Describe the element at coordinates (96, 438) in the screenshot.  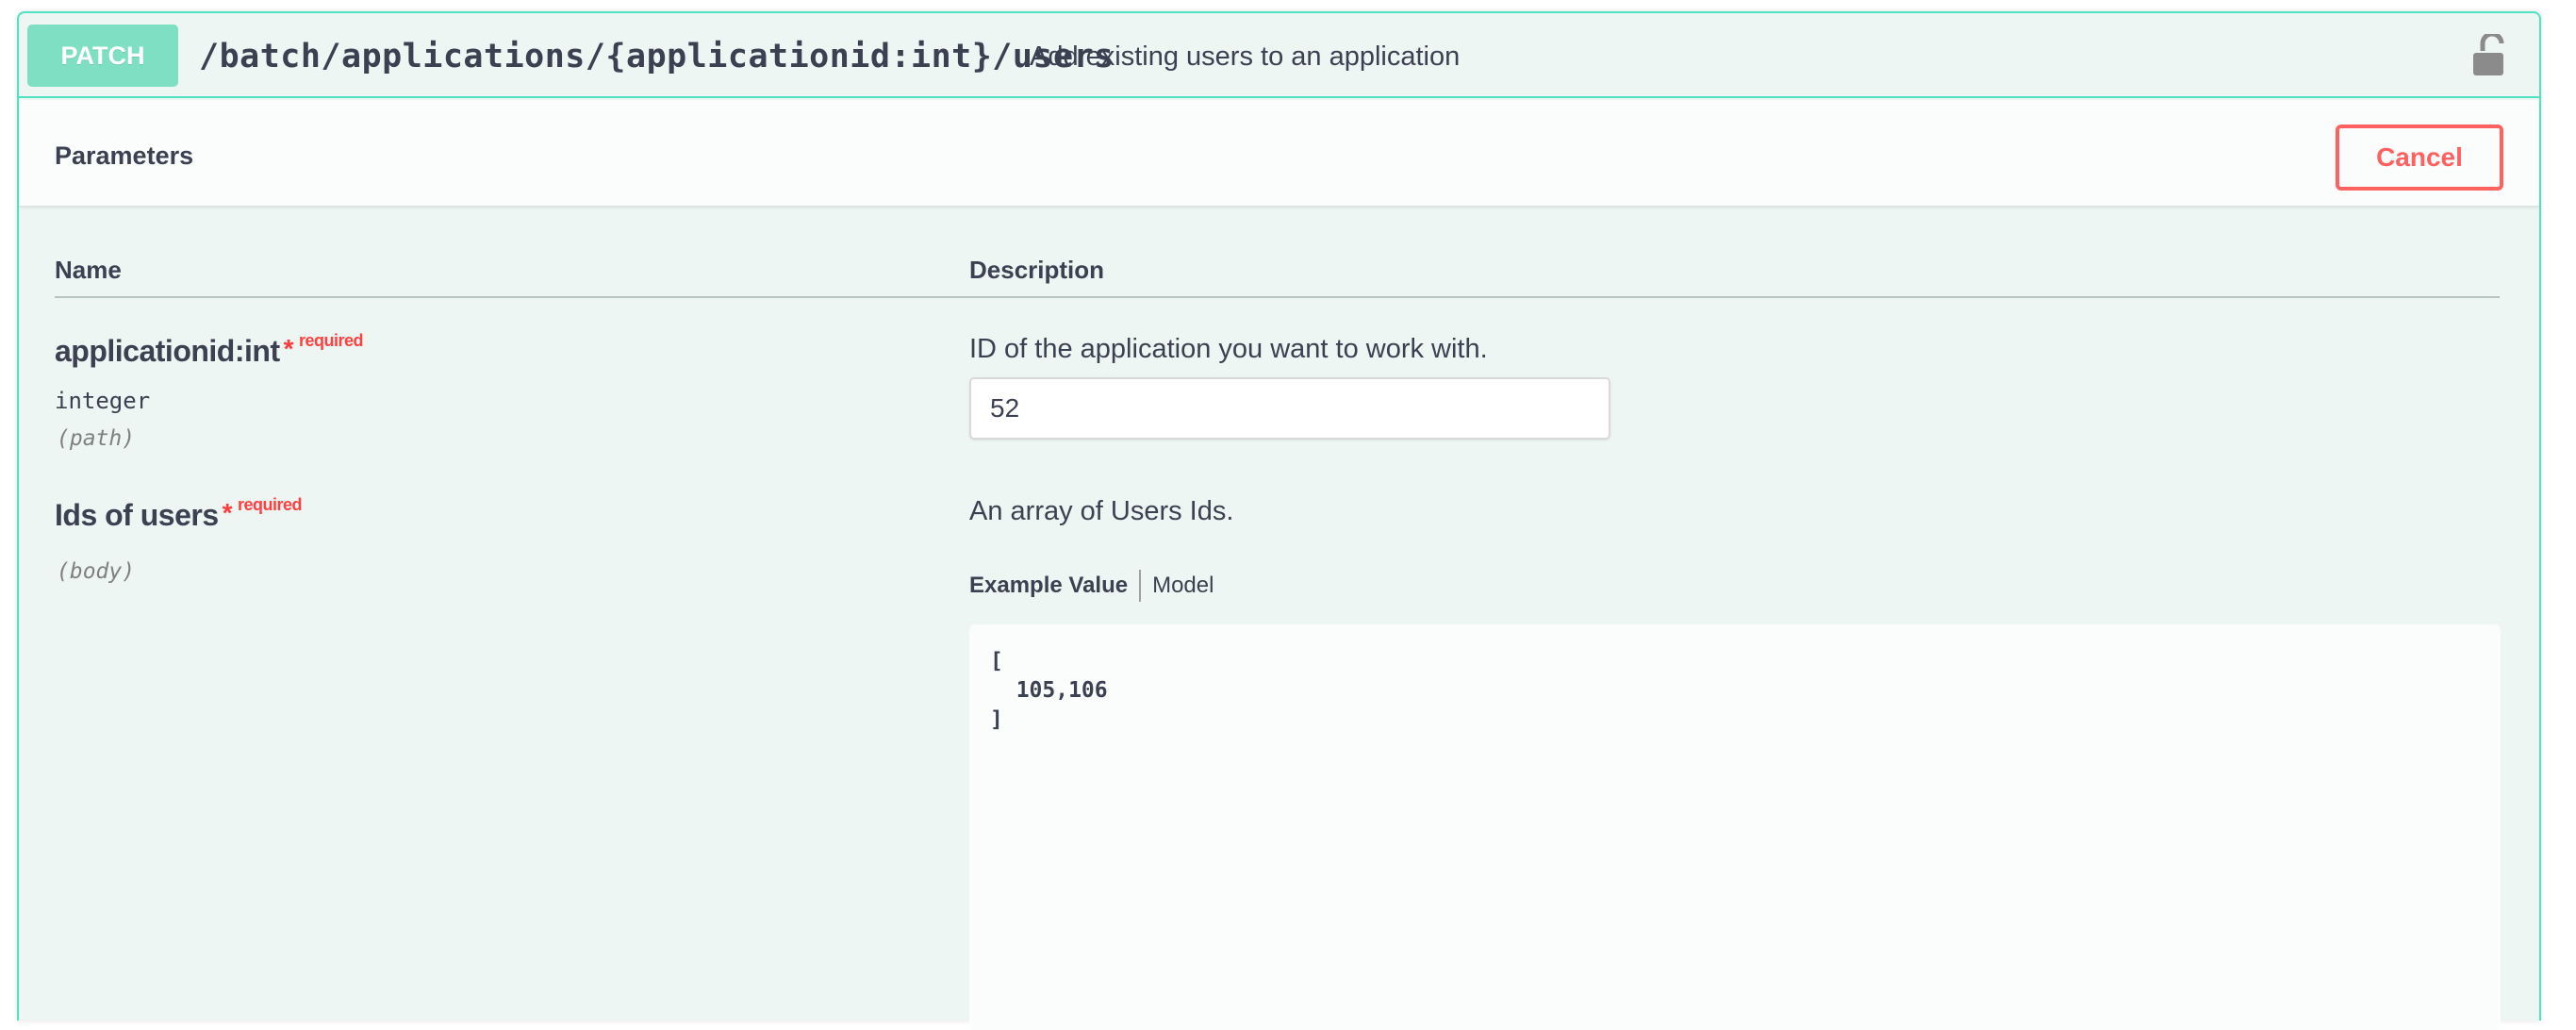
I see `param-location: (path)` at that location.